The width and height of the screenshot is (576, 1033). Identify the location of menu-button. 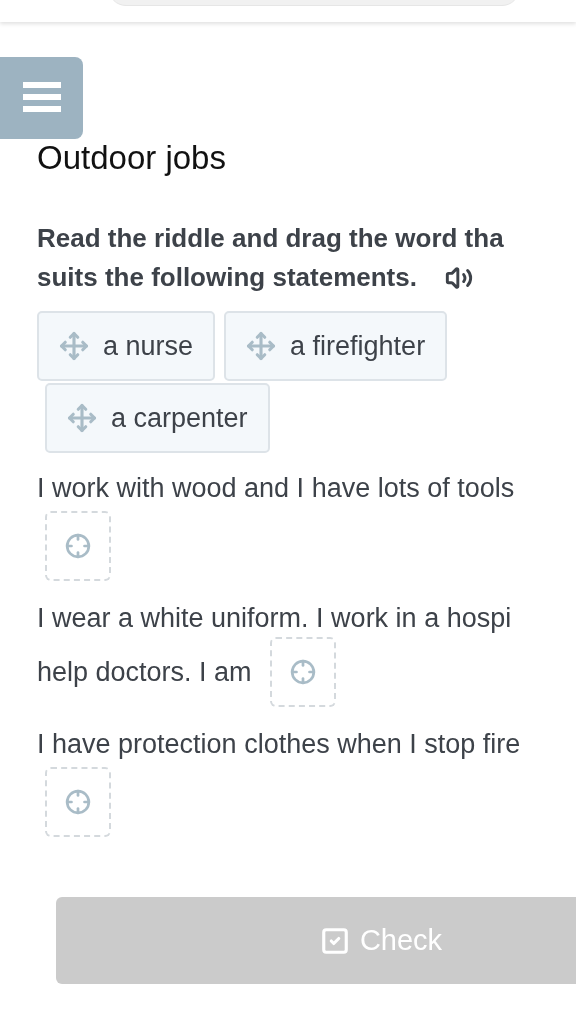
(41, 98).